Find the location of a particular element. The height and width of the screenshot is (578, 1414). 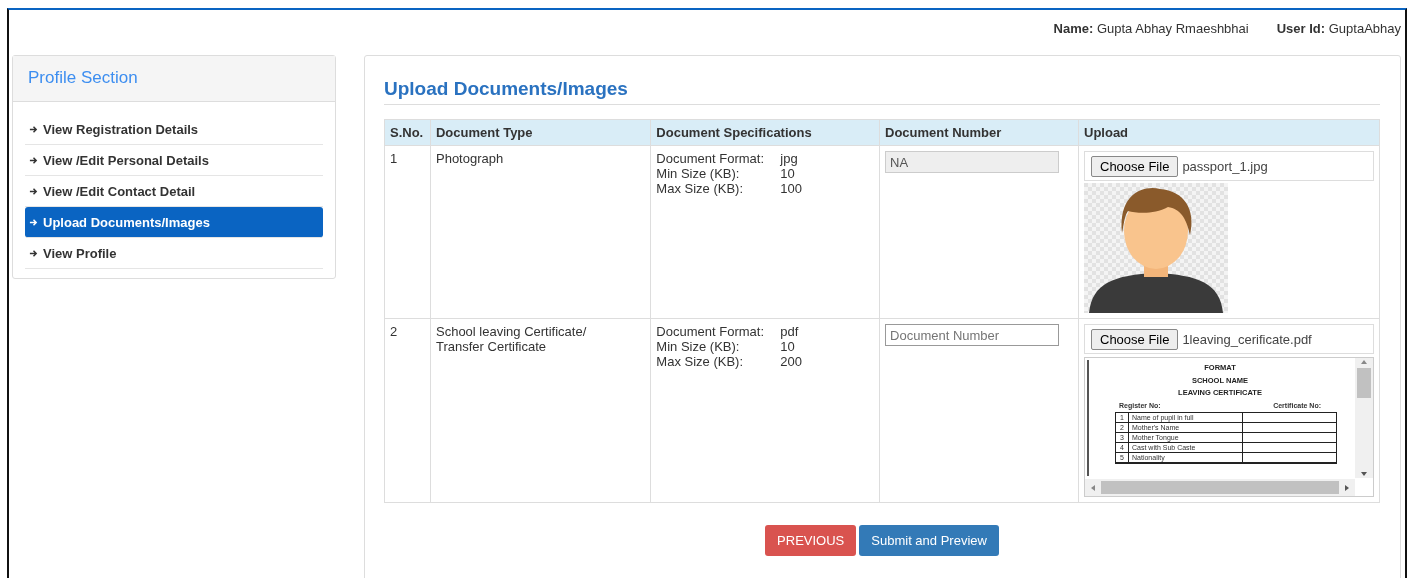

previous-button: PREVIOUS is located at coordinates (811, 540).